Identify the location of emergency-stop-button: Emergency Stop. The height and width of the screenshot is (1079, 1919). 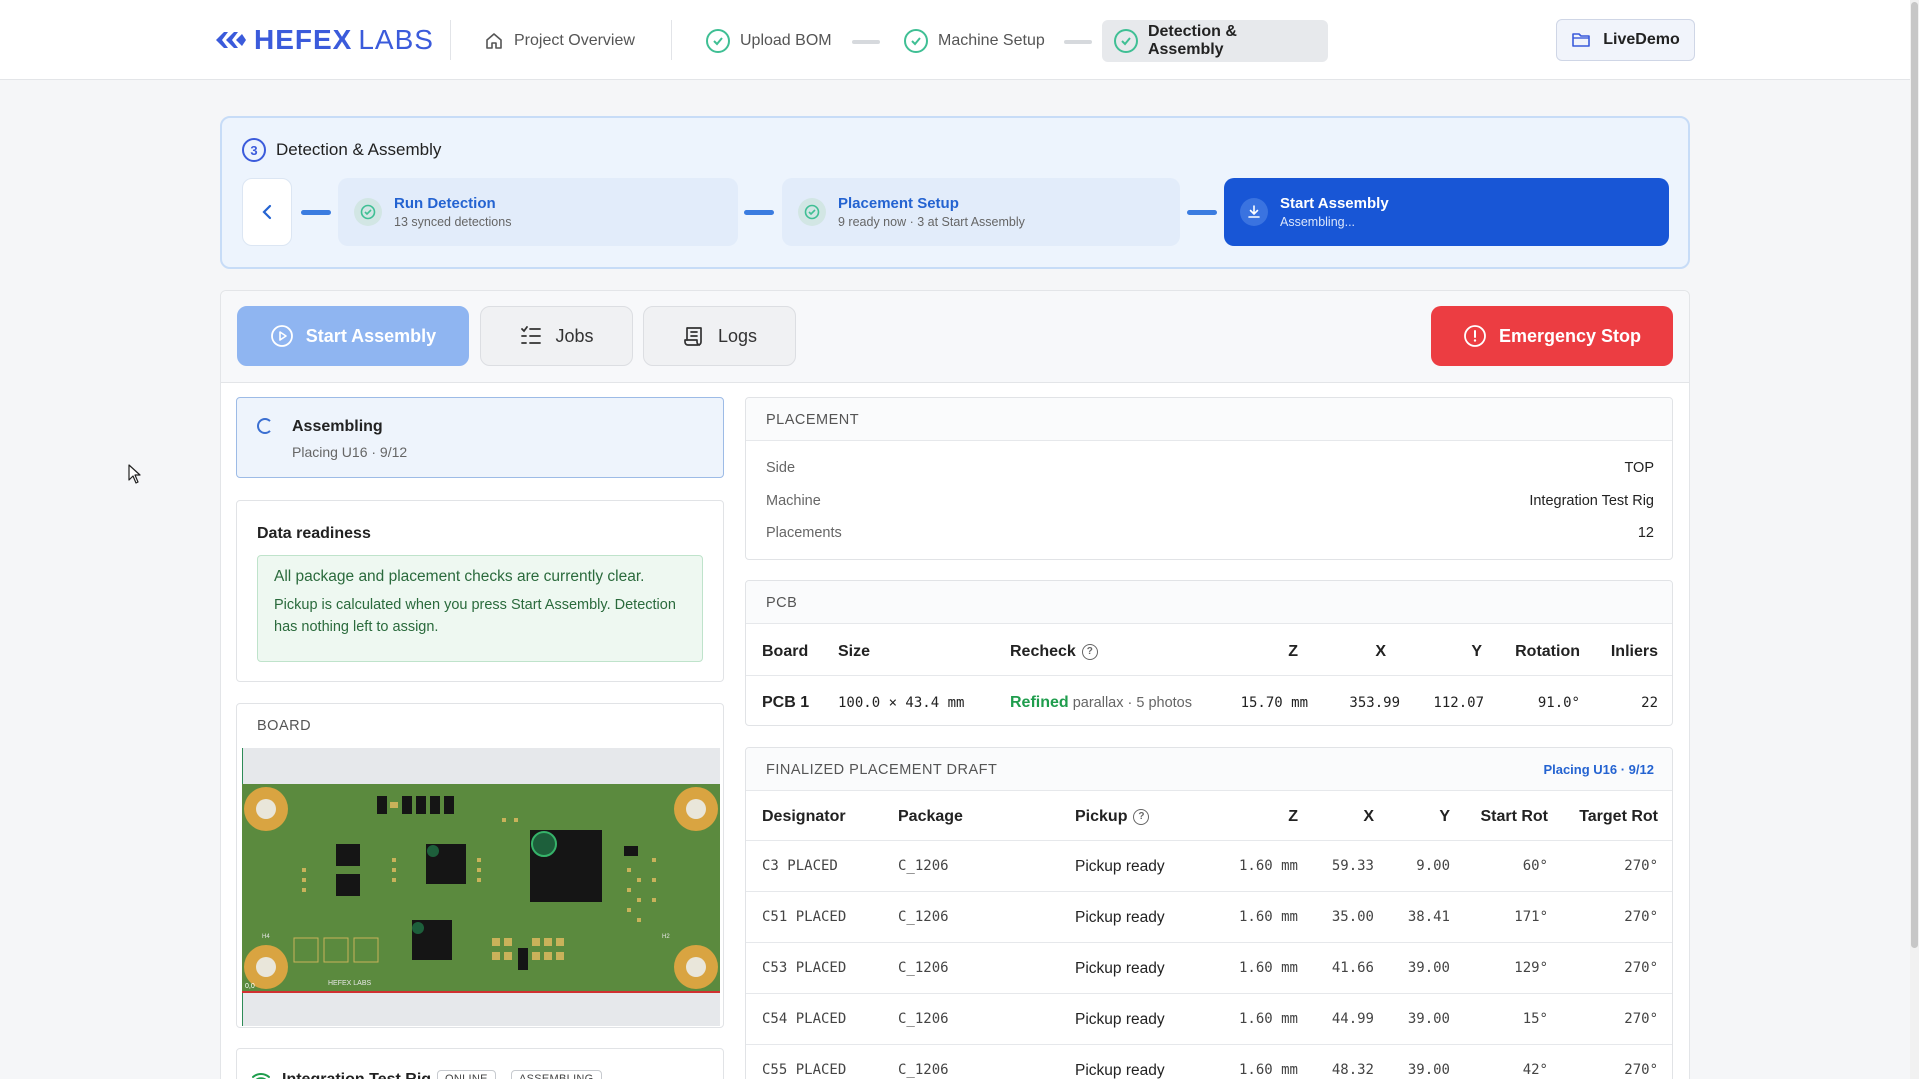
(1552, 336).